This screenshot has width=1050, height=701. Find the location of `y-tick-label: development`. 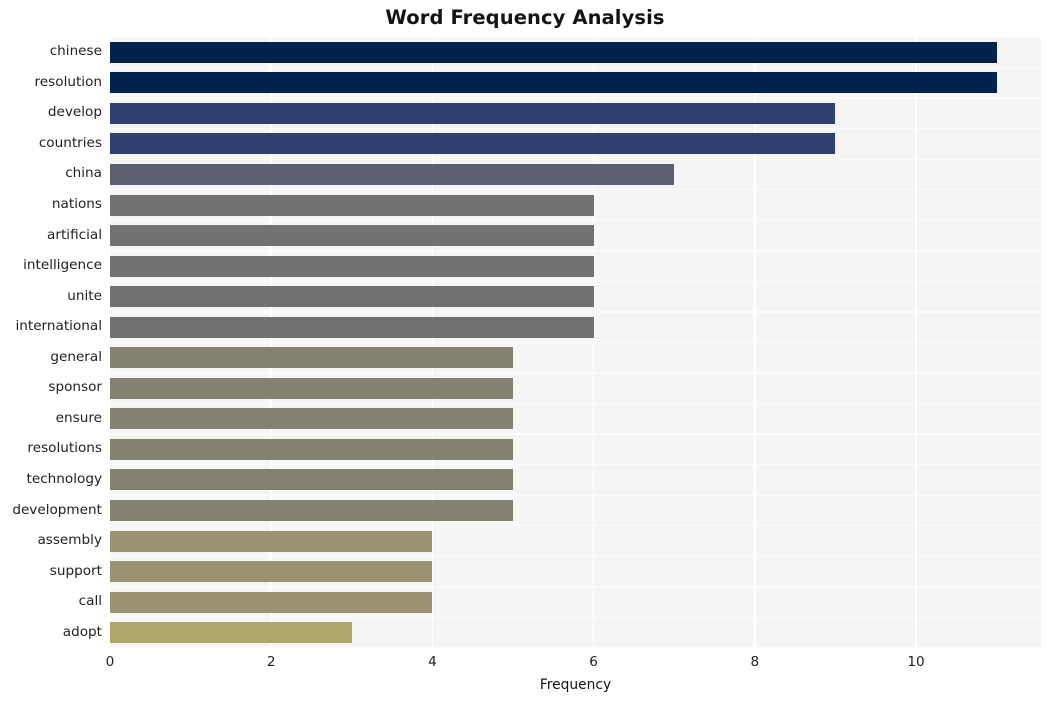

y-tick-label: development is located at coordinates (57, 509).